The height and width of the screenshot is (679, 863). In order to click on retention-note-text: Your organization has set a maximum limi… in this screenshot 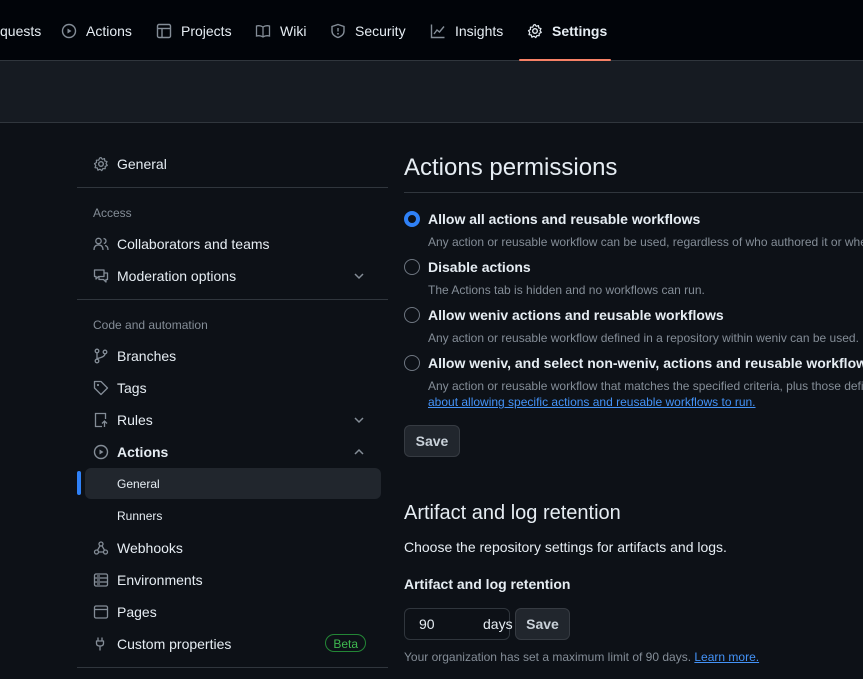, I will do `click(548, 657)`.